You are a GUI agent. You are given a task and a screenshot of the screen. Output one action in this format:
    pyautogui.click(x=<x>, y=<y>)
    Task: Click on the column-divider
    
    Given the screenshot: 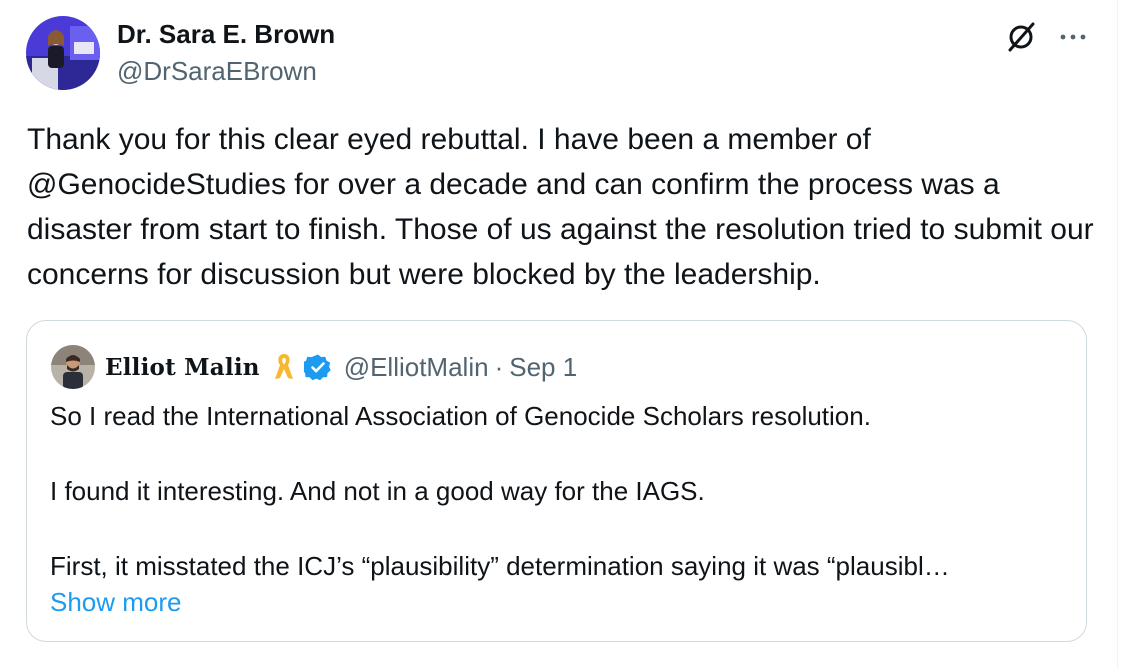 What is the action you would take?
    pyautogui.click(x=1117, y=334)
    